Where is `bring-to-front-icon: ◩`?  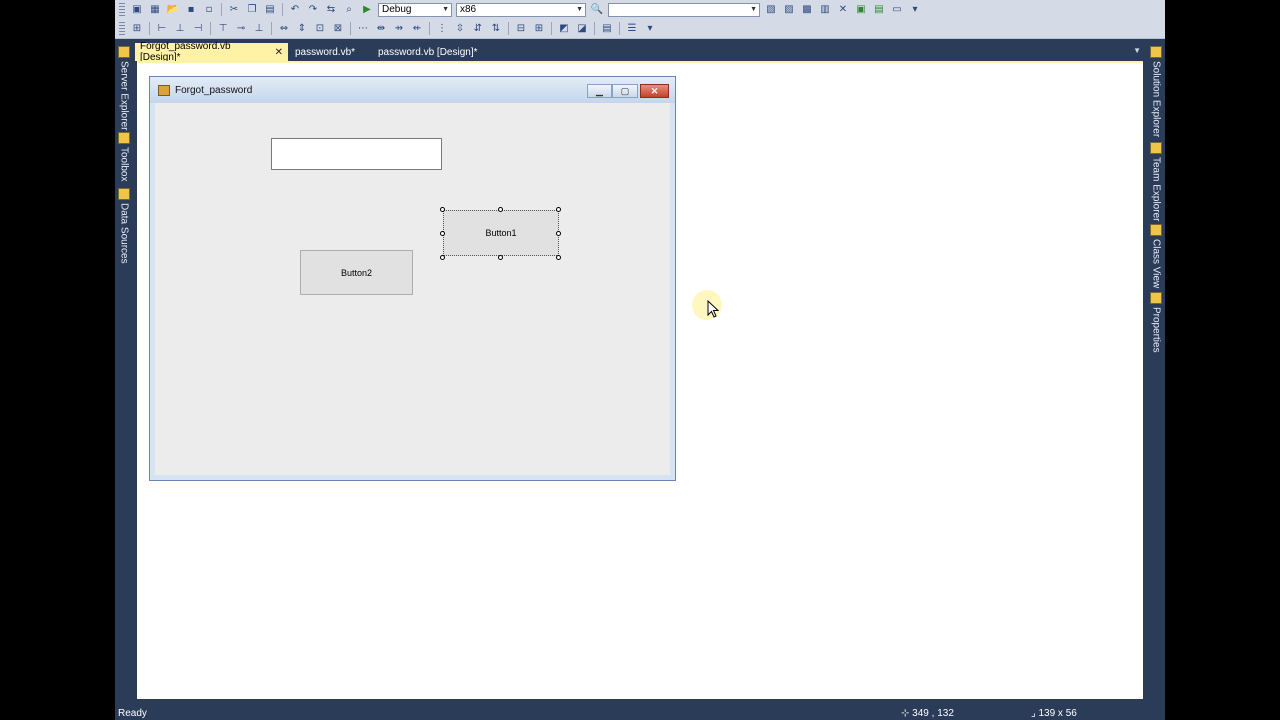 bring-to-front-icon: ◩ is located at coordinates (564, 28).